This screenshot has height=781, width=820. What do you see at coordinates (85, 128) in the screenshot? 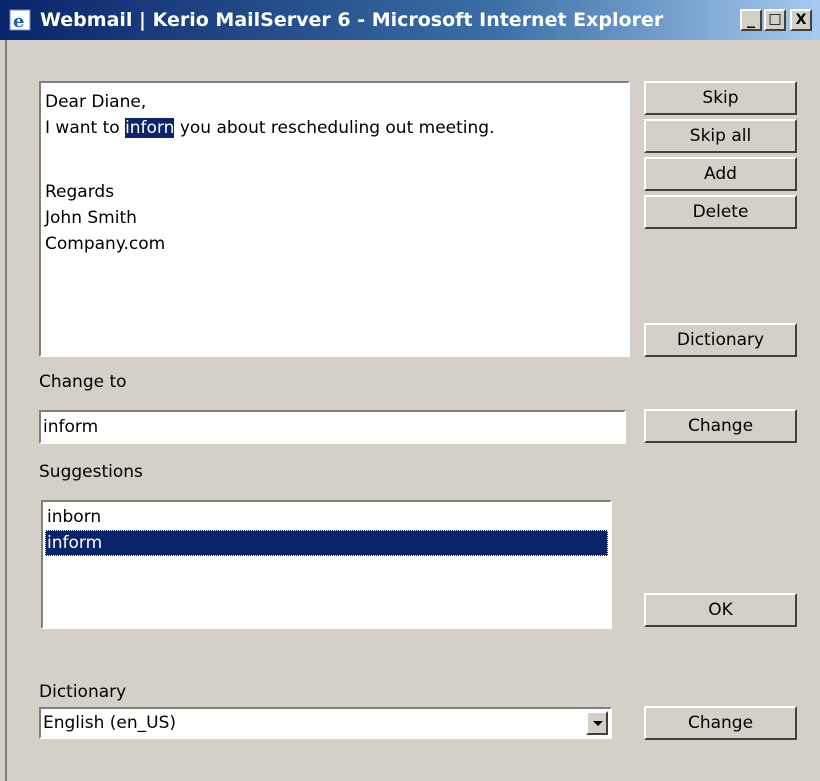
I see `message-text: I want to` at bounding box center [85, 128].